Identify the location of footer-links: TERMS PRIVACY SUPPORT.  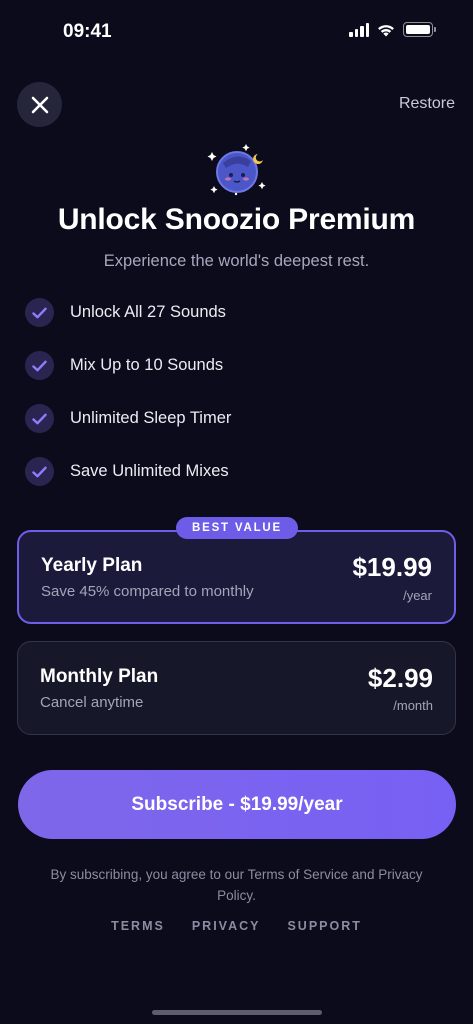
(236, 926).